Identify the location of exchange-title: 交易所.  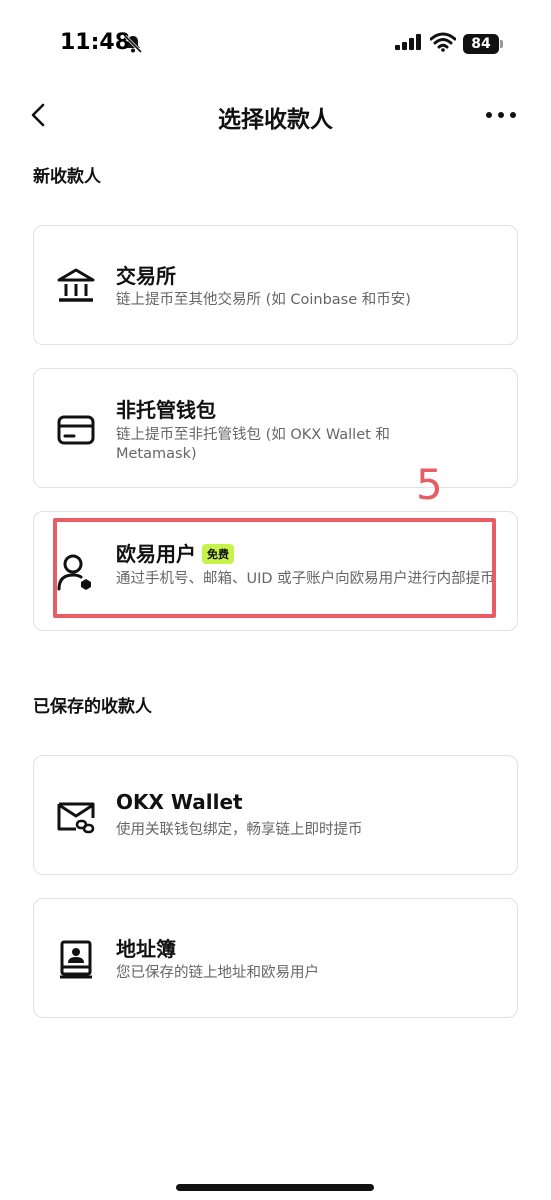
(146, 276).